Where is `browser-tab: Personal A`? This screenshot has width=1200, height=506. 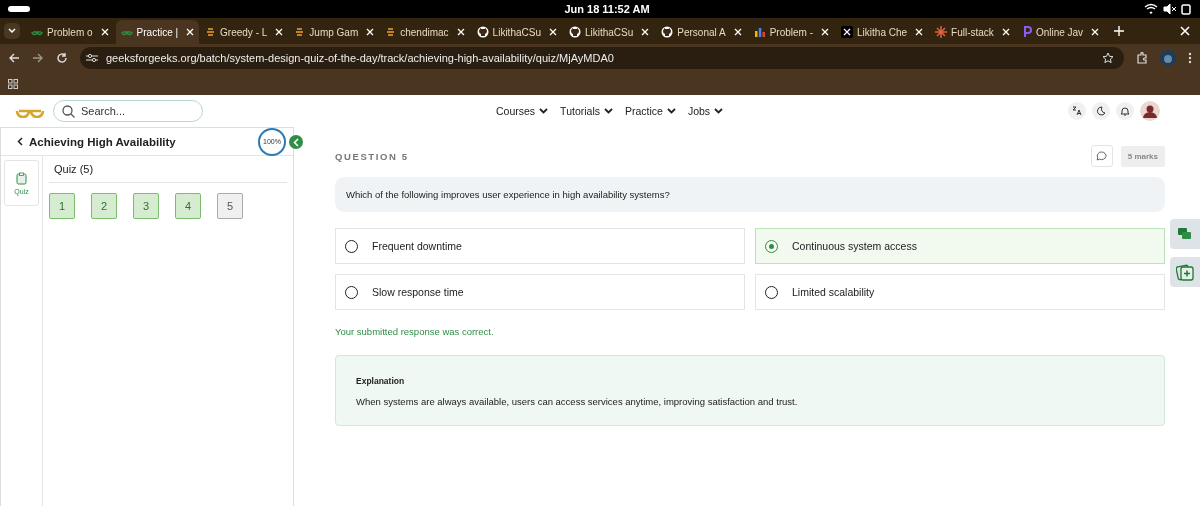 browser-tab: Personal A is located at coordinates (701, 32).